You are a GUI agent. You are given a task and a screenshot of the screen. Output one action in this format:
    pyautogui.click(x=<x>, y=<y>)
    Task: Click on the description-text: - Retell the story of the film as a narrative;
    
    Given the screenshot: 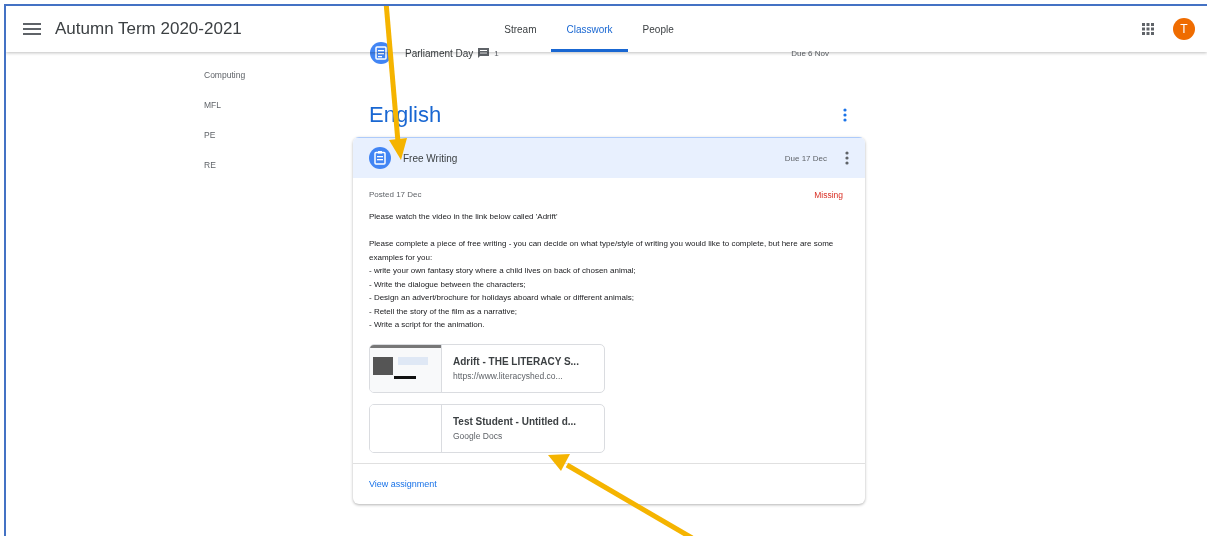 What is the action you would take?
    pyautogui.click(x=444, y=311)
    